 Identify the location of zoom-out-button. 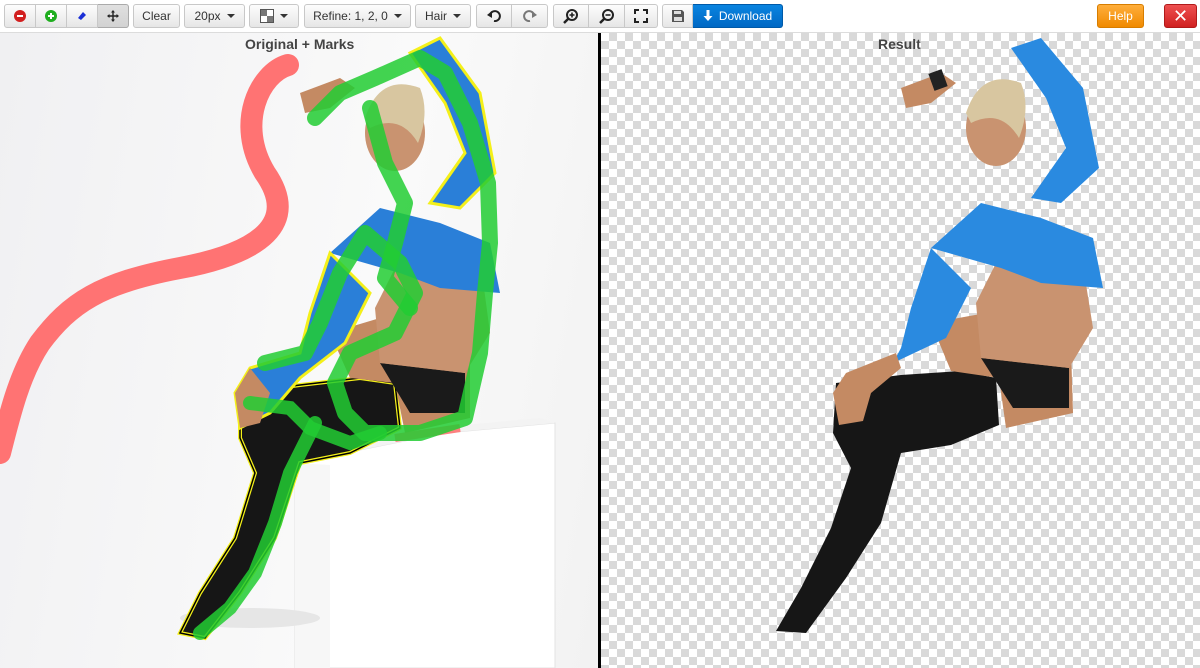
(607, 16).